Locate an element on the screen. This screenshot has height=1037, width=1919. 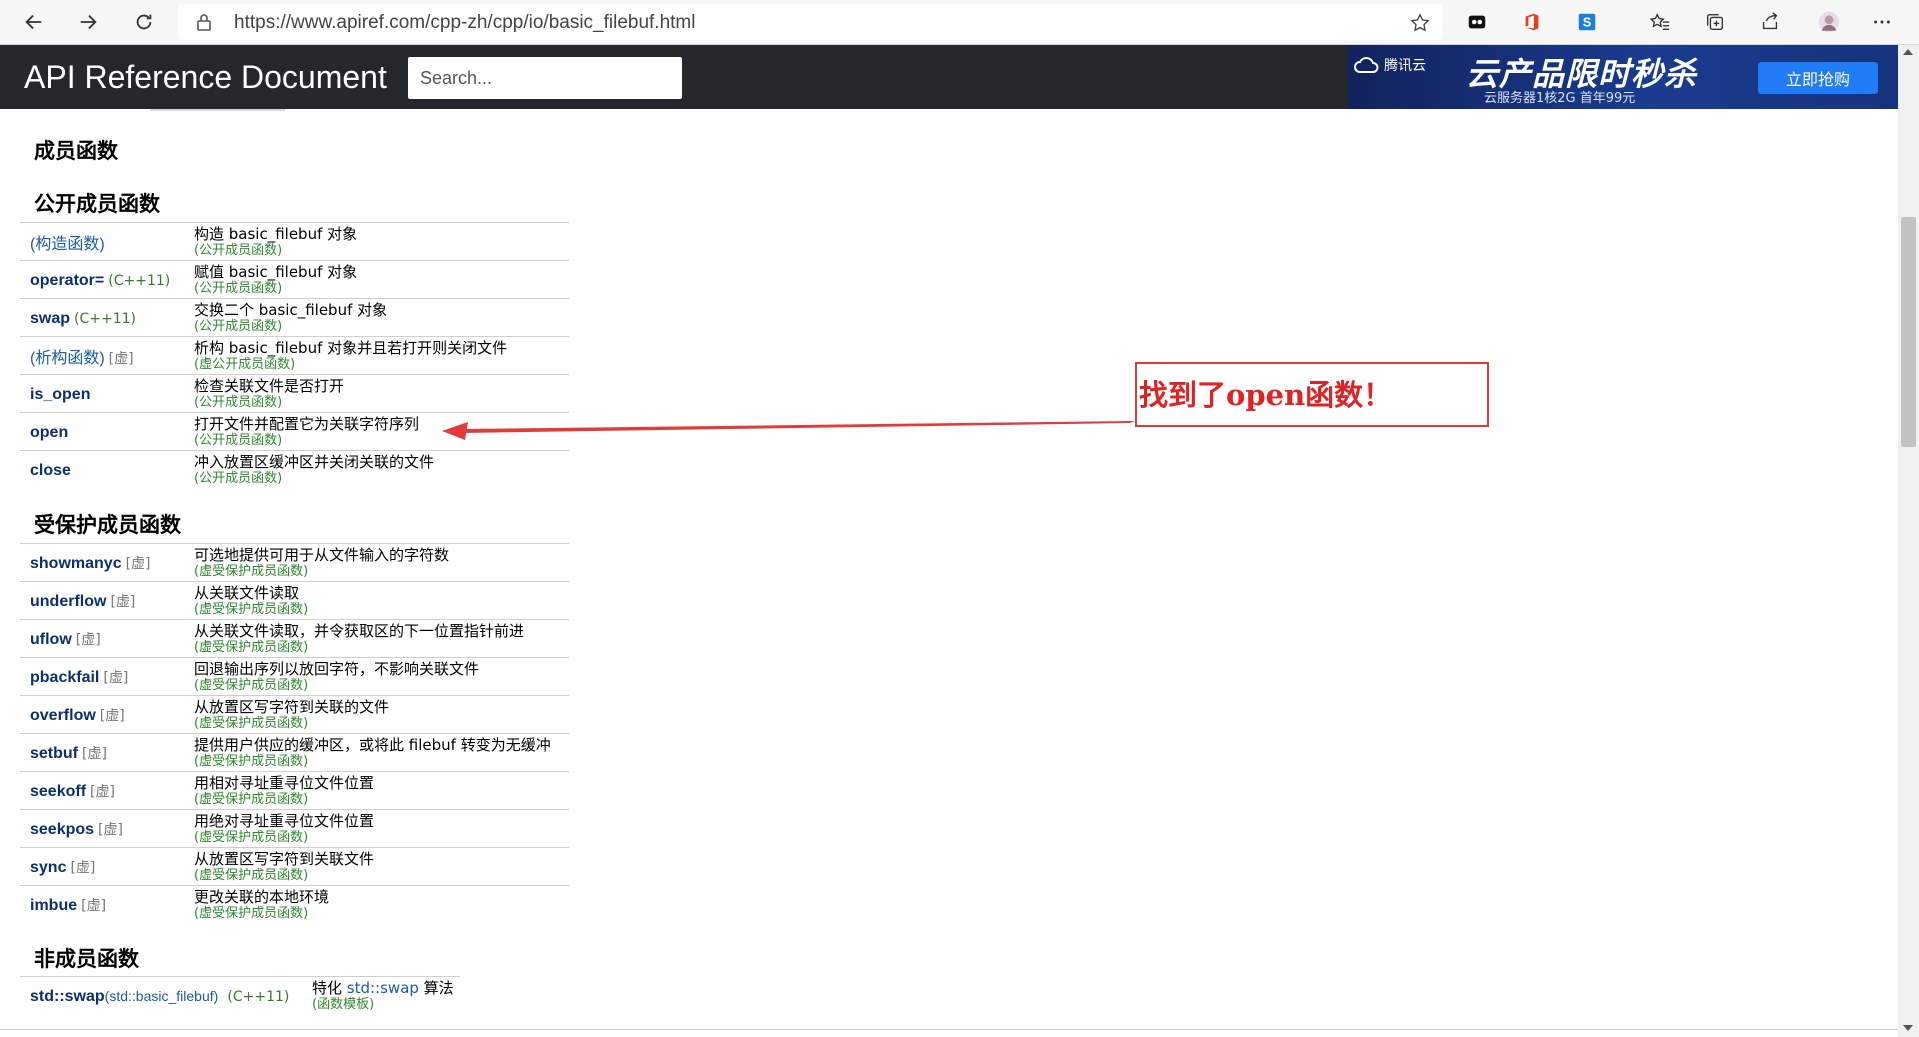
fn-description: 特化 std::swap 算法 is located at coordinates (383, 987).